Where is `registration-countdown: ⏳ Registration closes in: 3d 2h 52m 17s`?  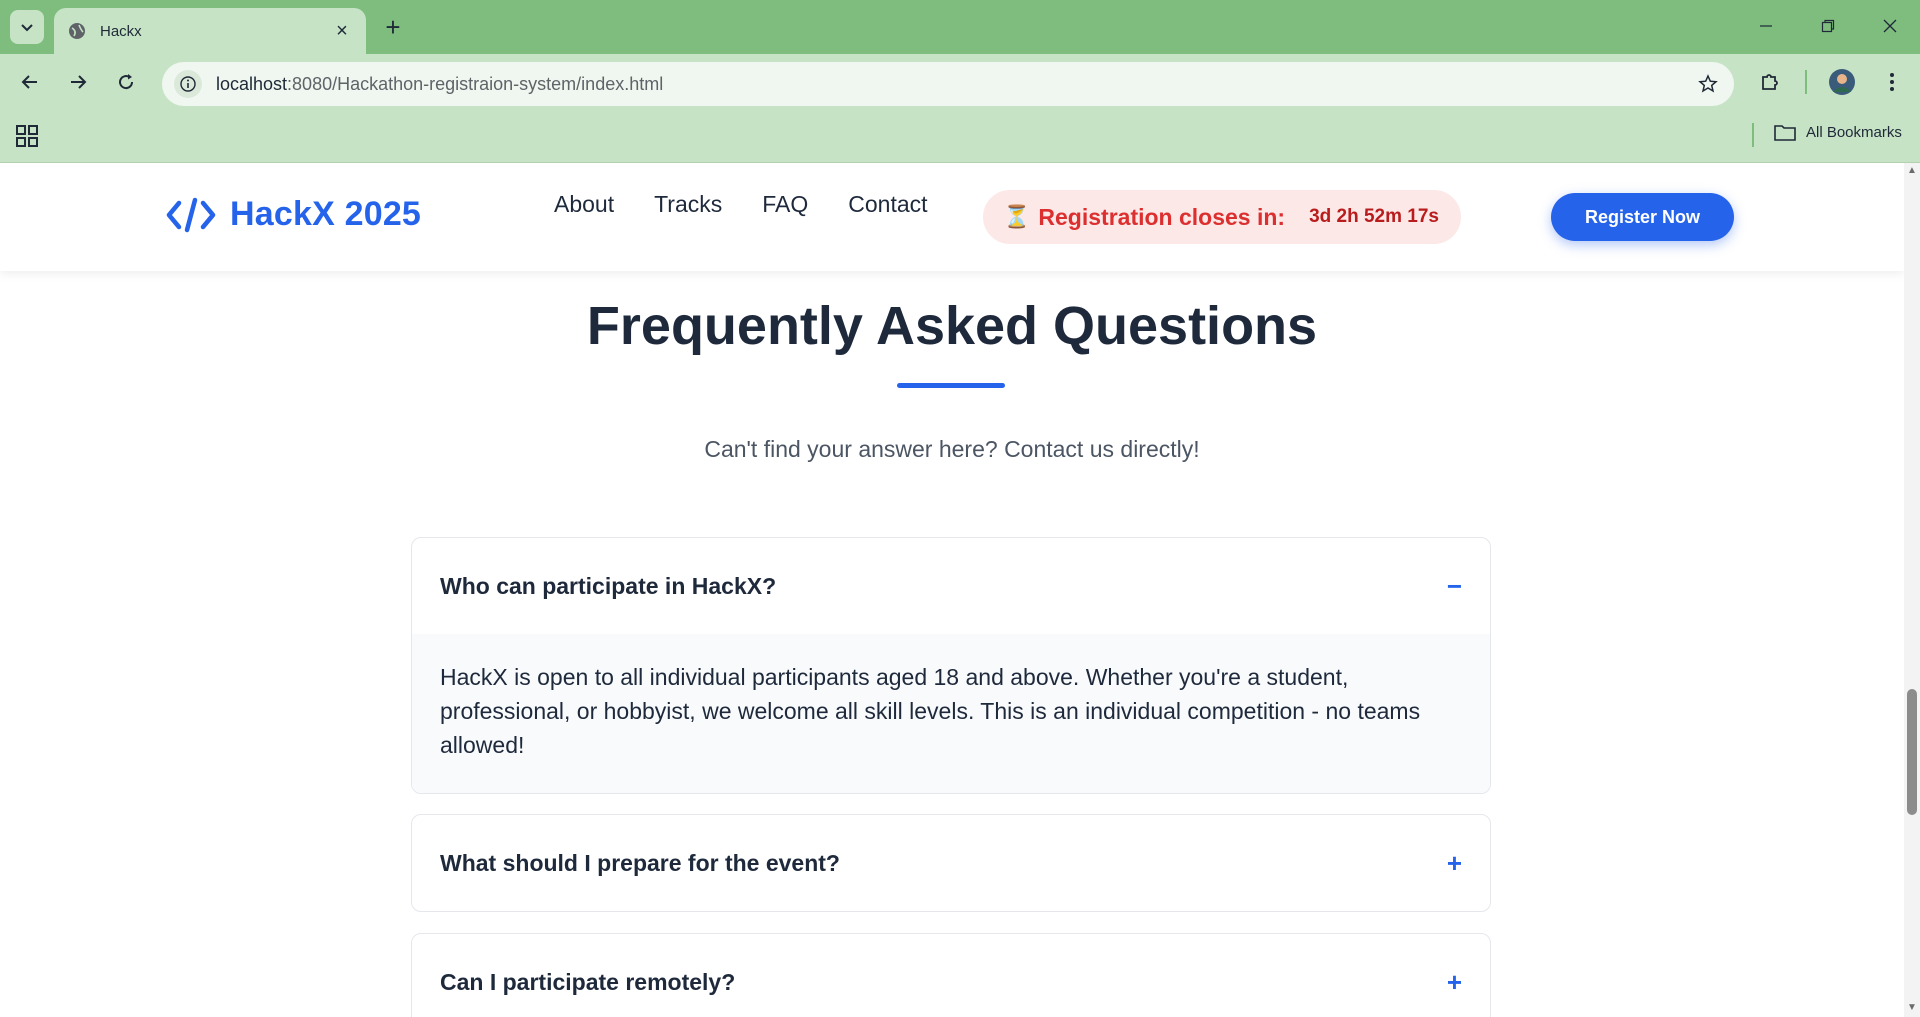
registration-countdown: ⏳ Registration closes in: 3d 2h 52m 17s is located at coordinates (1222, 217).